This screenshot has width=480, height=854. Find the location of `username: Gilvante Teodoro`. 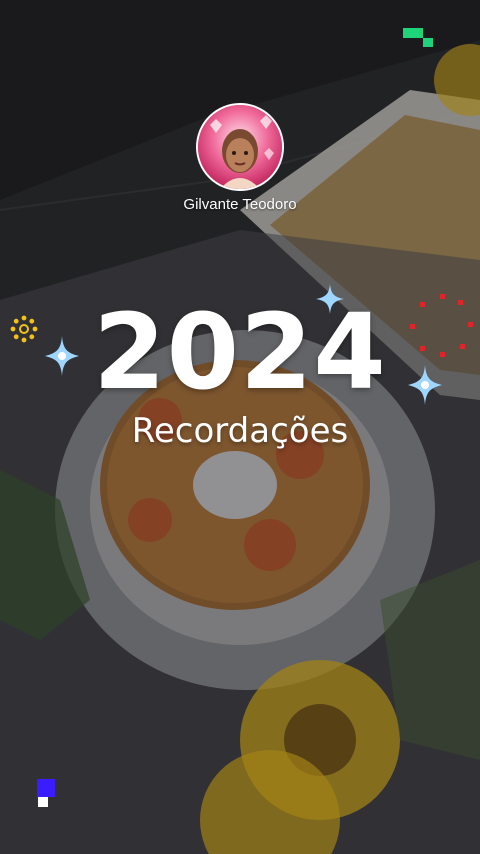

username: Gilvante Teodoro is located at coordinates (240, 204).